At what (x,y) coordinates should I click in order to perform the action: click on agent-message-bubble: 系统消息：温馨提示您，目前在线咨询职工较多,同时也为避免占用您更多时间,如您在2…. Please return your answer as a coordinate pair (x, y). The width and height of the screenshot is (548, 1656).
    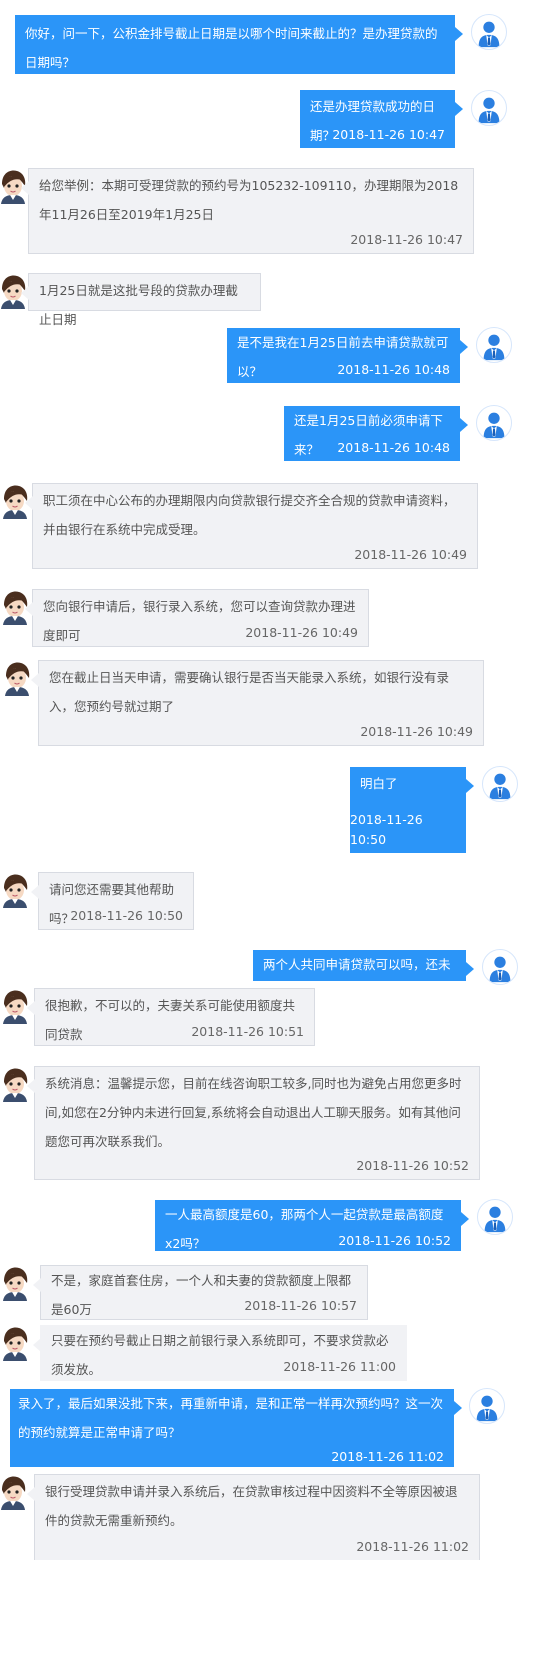
    Looking at the image, I should click on (253, 1123).